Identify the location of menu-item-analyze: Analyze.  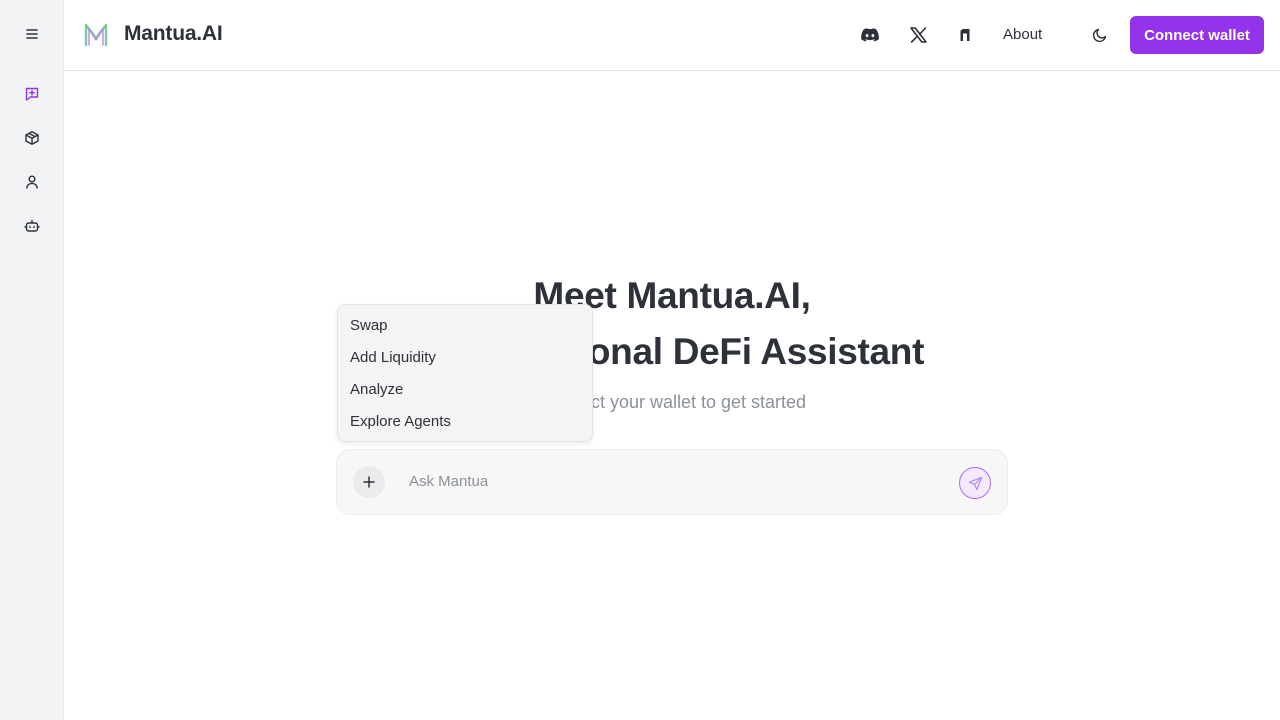
(465, 391).